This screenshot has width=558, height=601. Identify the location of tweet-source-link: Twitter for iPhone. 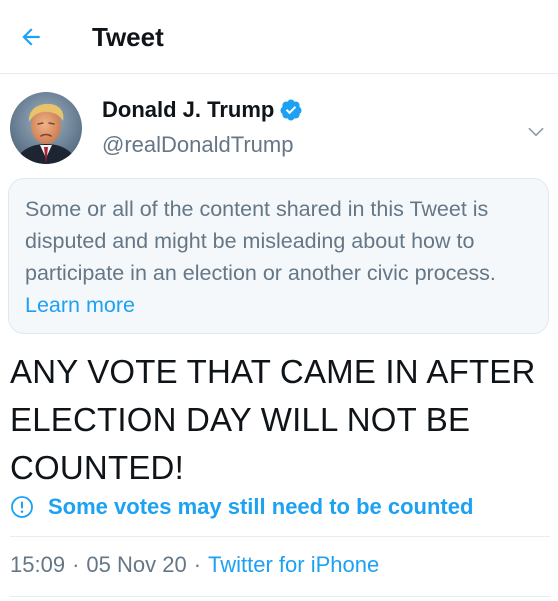
(293, 565).